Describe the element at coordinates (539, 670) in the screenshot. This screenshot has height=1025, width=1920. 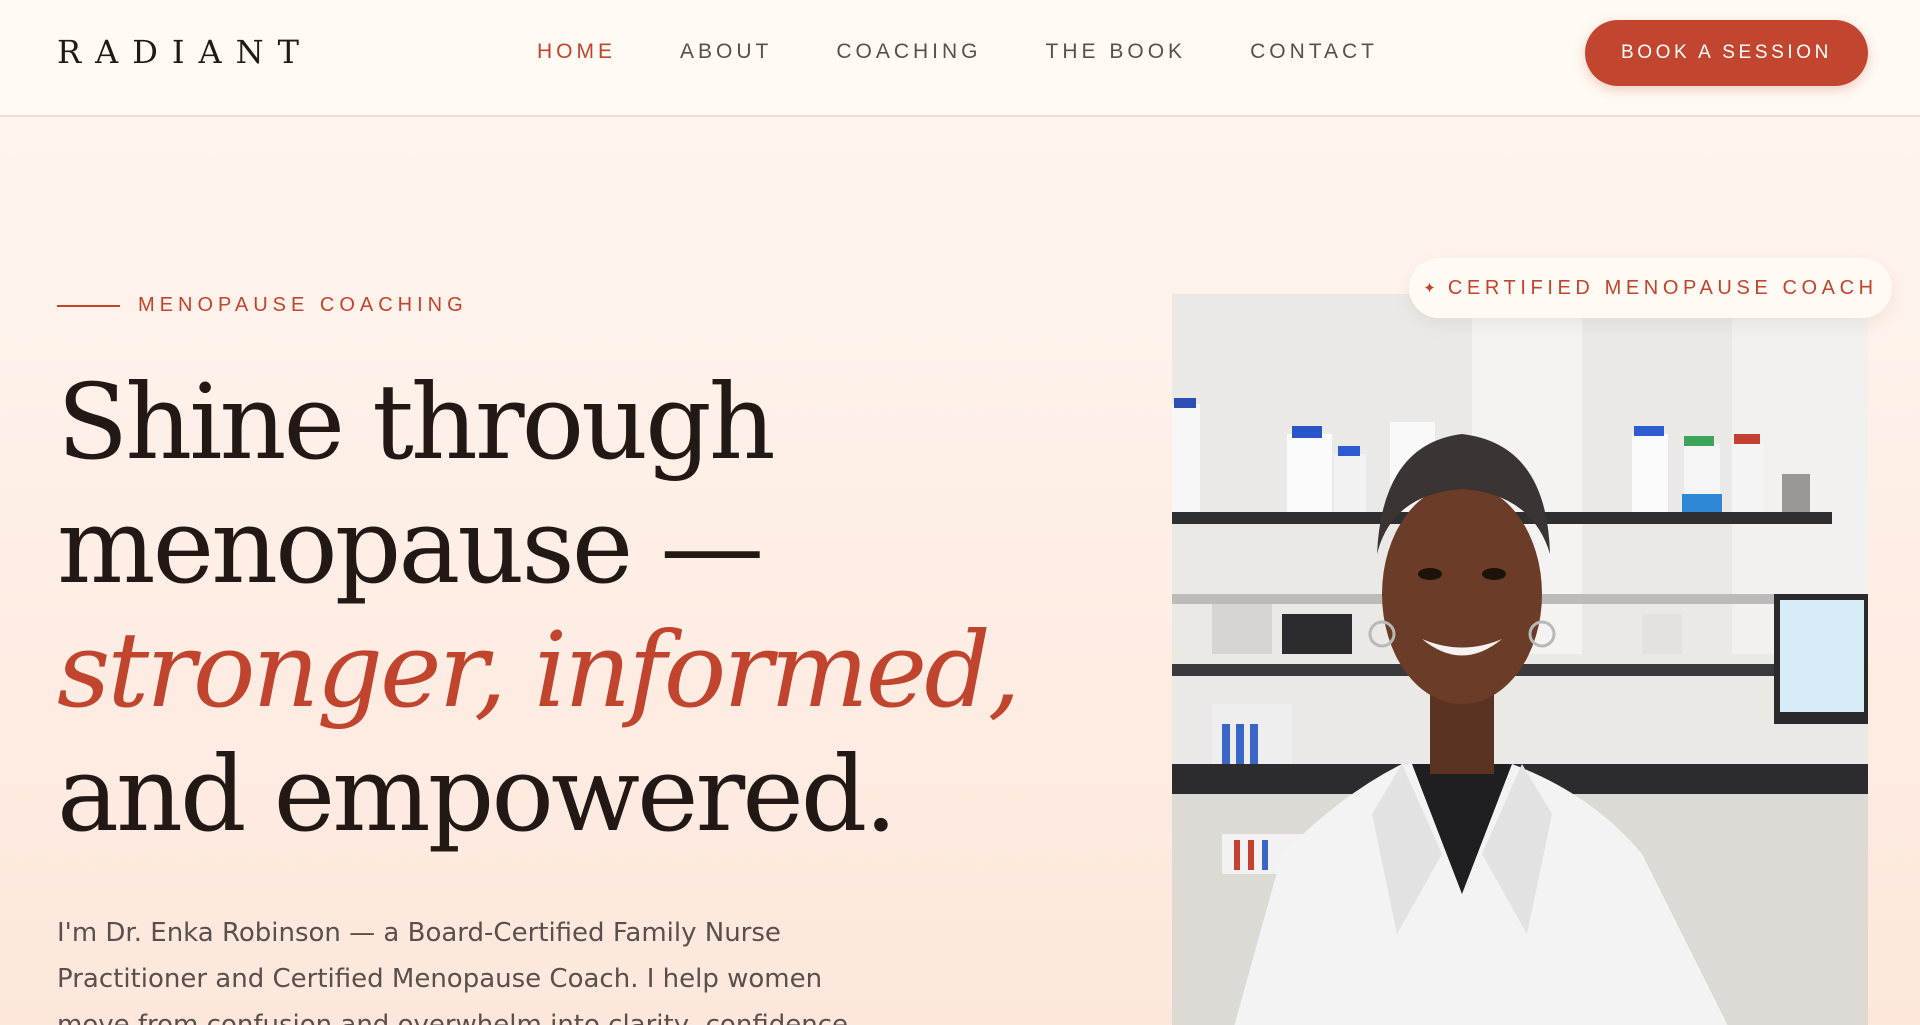
I see `headline-accent: stronger, informed,` at that location.